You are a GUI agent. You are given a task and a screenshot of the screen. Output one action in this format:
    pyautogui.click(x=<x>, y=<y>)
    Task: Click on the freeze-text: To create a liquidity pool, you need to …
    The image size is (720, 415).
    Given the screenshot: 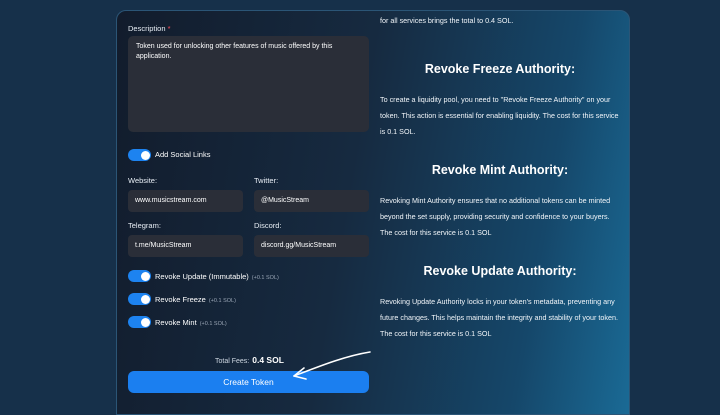 What is the action you would take?
    pyautogui.click(x=499, y=115)
    